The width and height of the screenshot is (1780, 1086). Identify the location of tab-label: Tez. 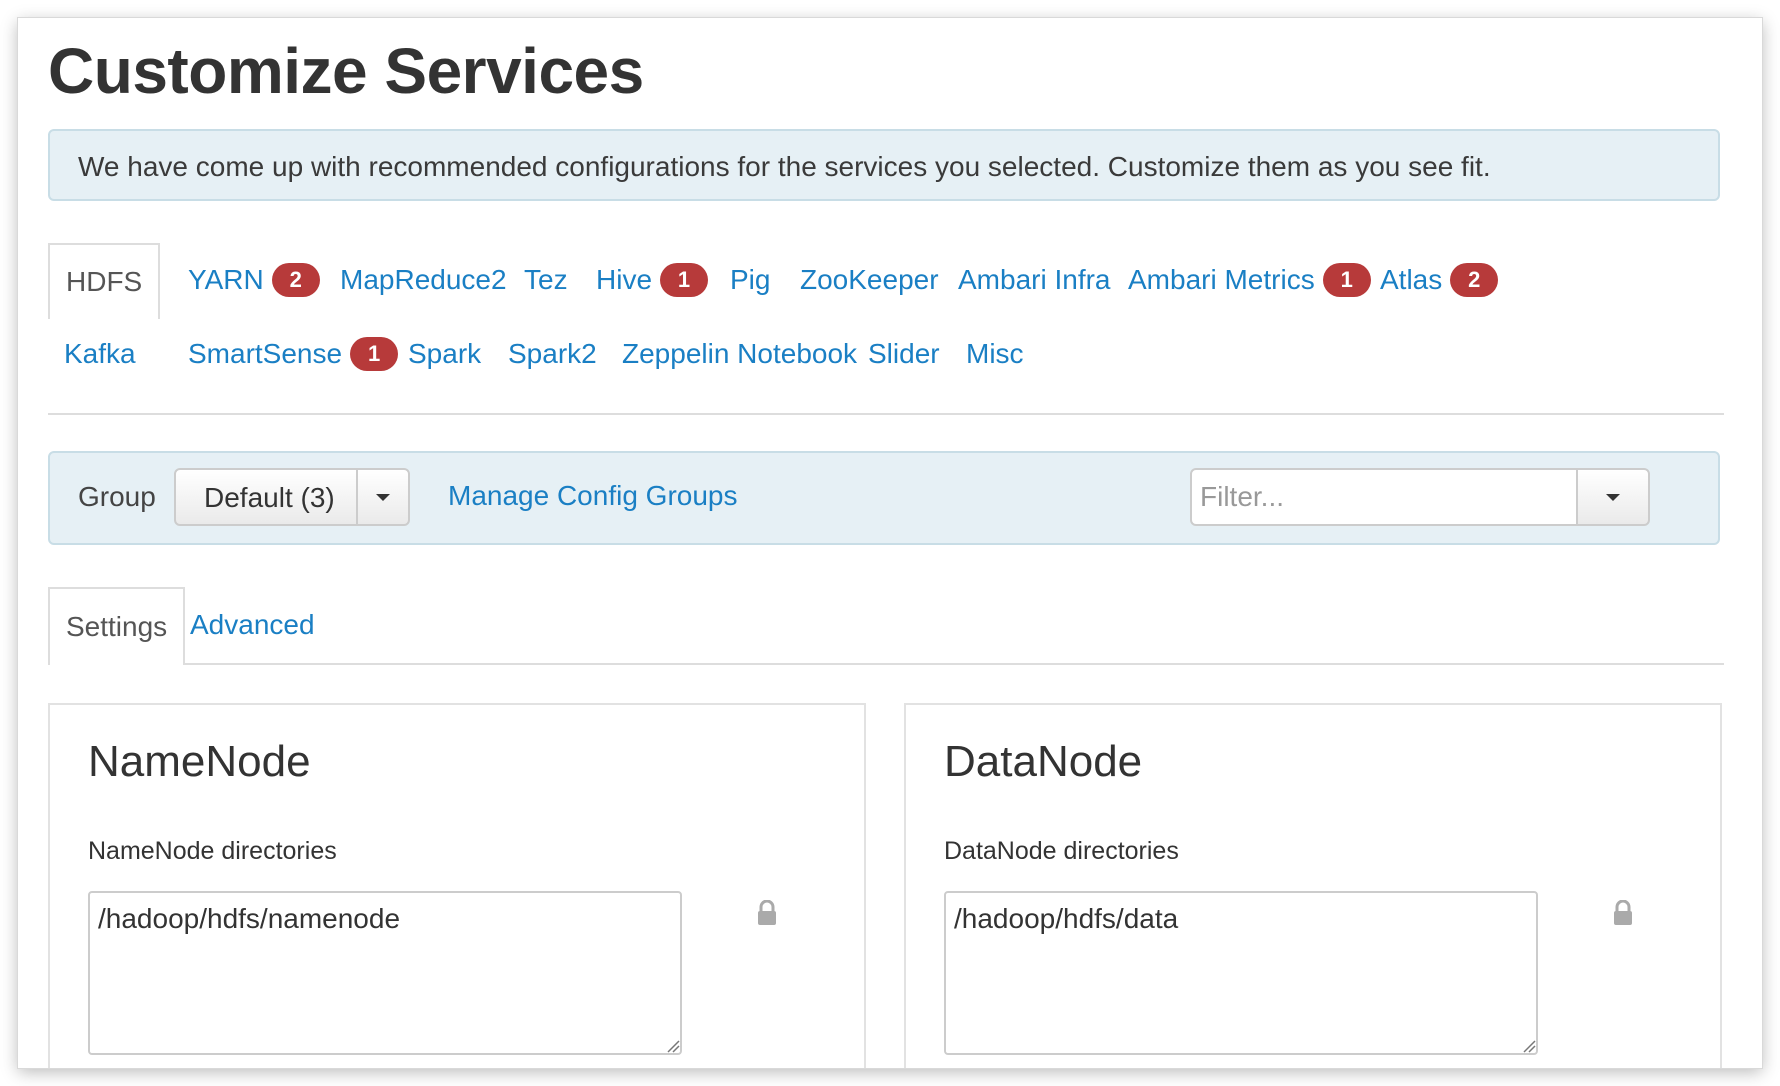
(546, 279).